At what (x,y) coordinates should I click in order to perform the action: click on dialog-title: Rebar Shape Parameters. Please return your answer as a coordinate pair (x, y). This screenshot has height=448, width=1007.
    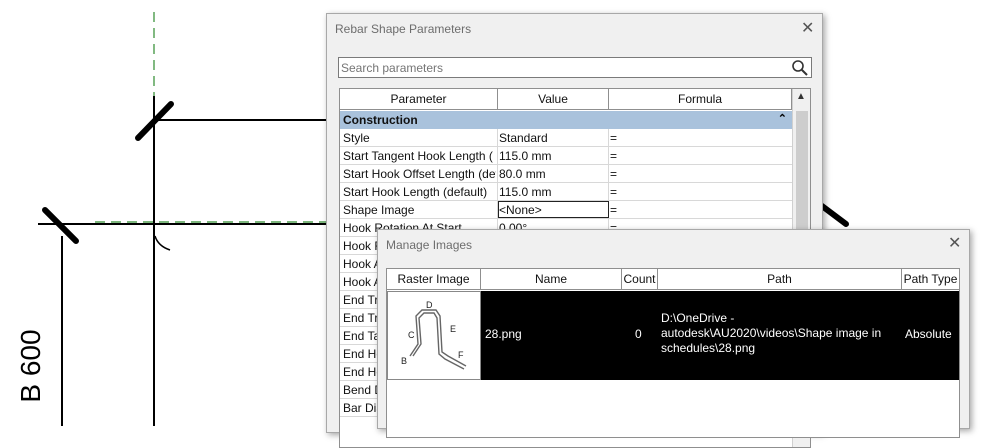
    Looking at the image, I should click on (403, 29).